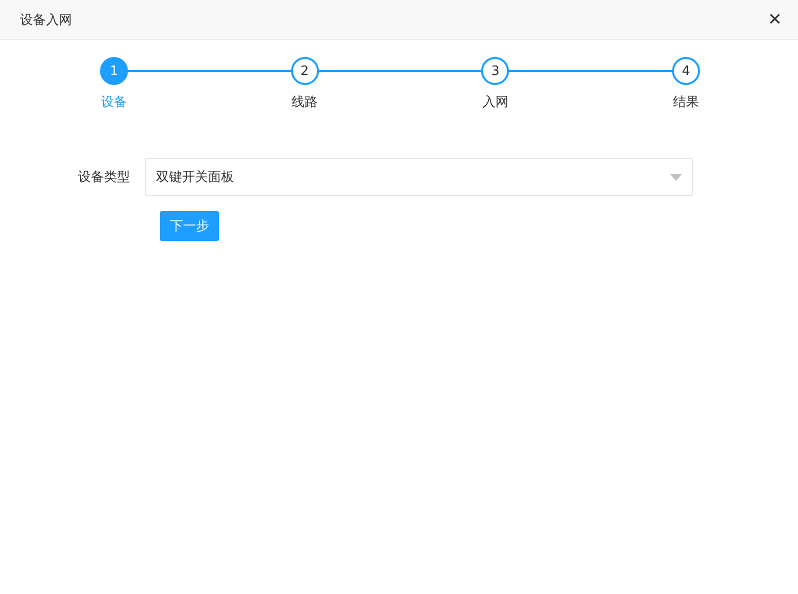 Image resolution: width=798 pixels, height=594 pixels. What do you see at coordinates (46, 20) in the screenshot?
I see `window-title: 设备入网` at bounding box center [46, 20].